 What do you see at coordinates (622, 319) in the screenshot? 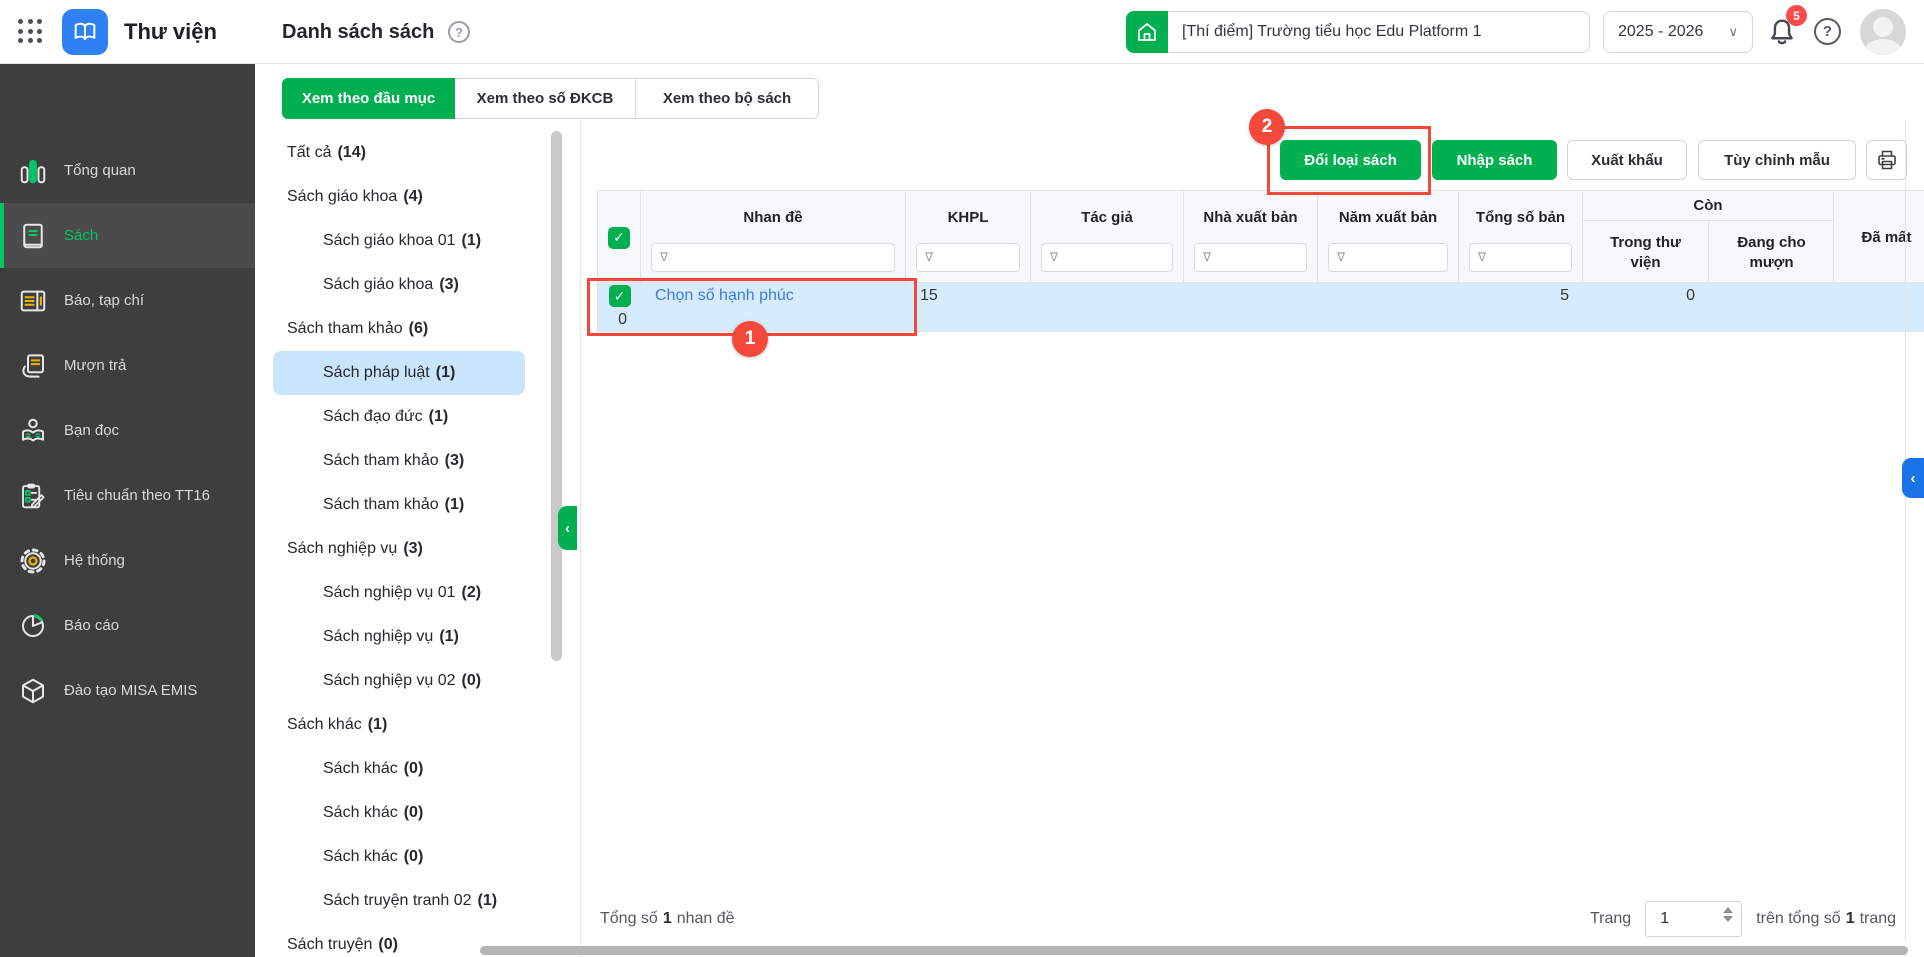
I see `cell-da-mat: 0` at bounding box center [622, 319].